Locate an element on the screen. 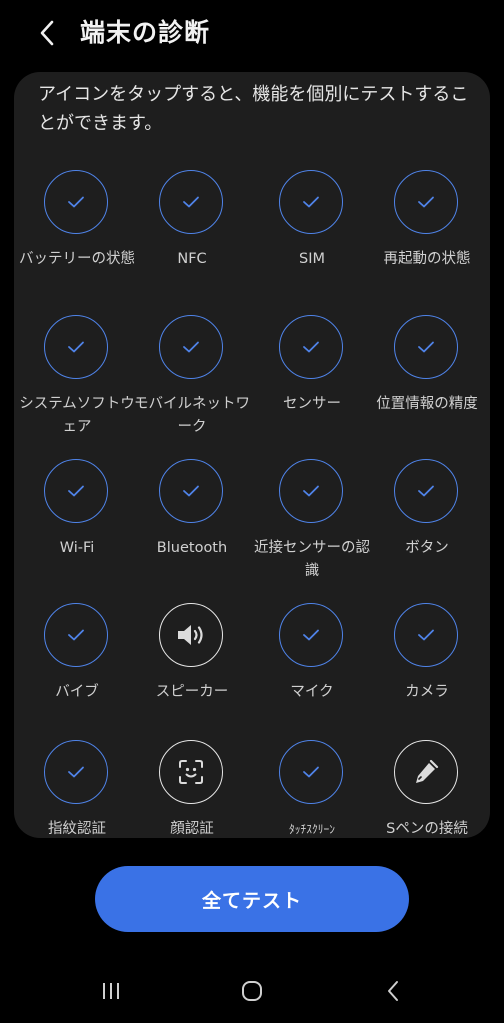 The width and height of the screenshot is (504, 1023). test-vibration: バイブ is located at coordinates (77, 673).